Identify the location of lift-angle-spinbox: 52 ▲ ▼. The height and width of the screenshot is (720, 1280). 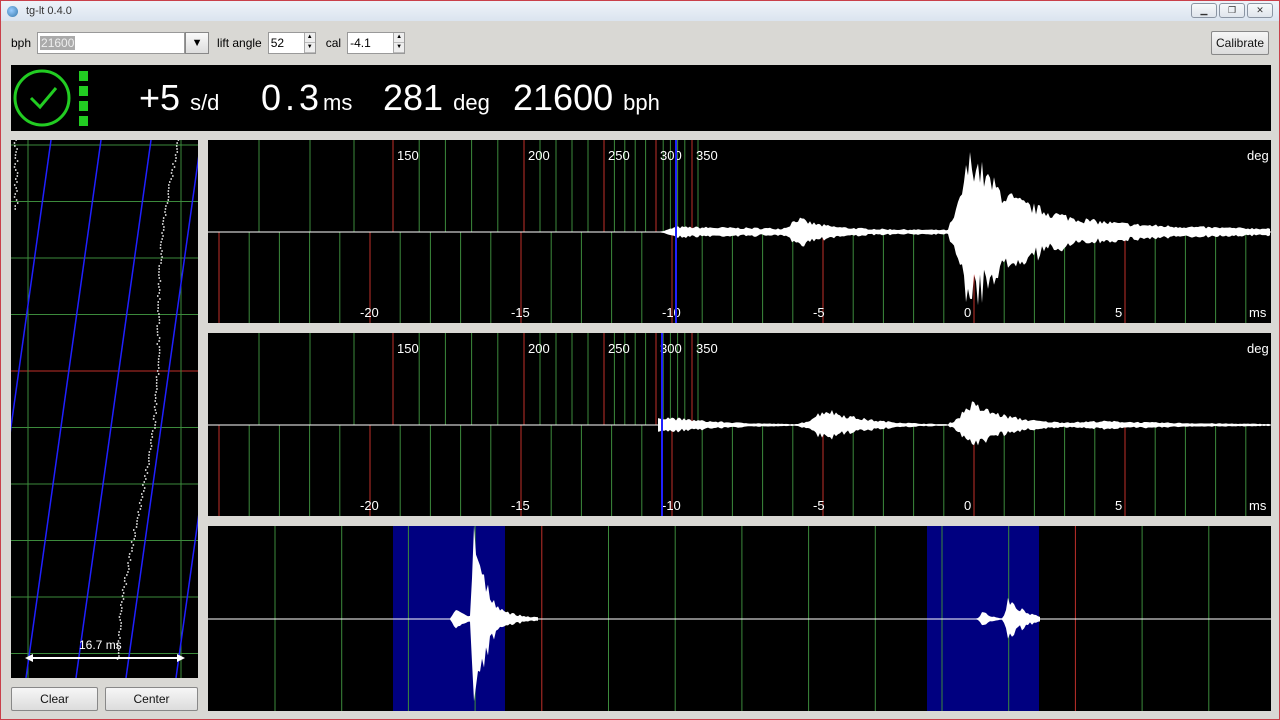
(291, 43).